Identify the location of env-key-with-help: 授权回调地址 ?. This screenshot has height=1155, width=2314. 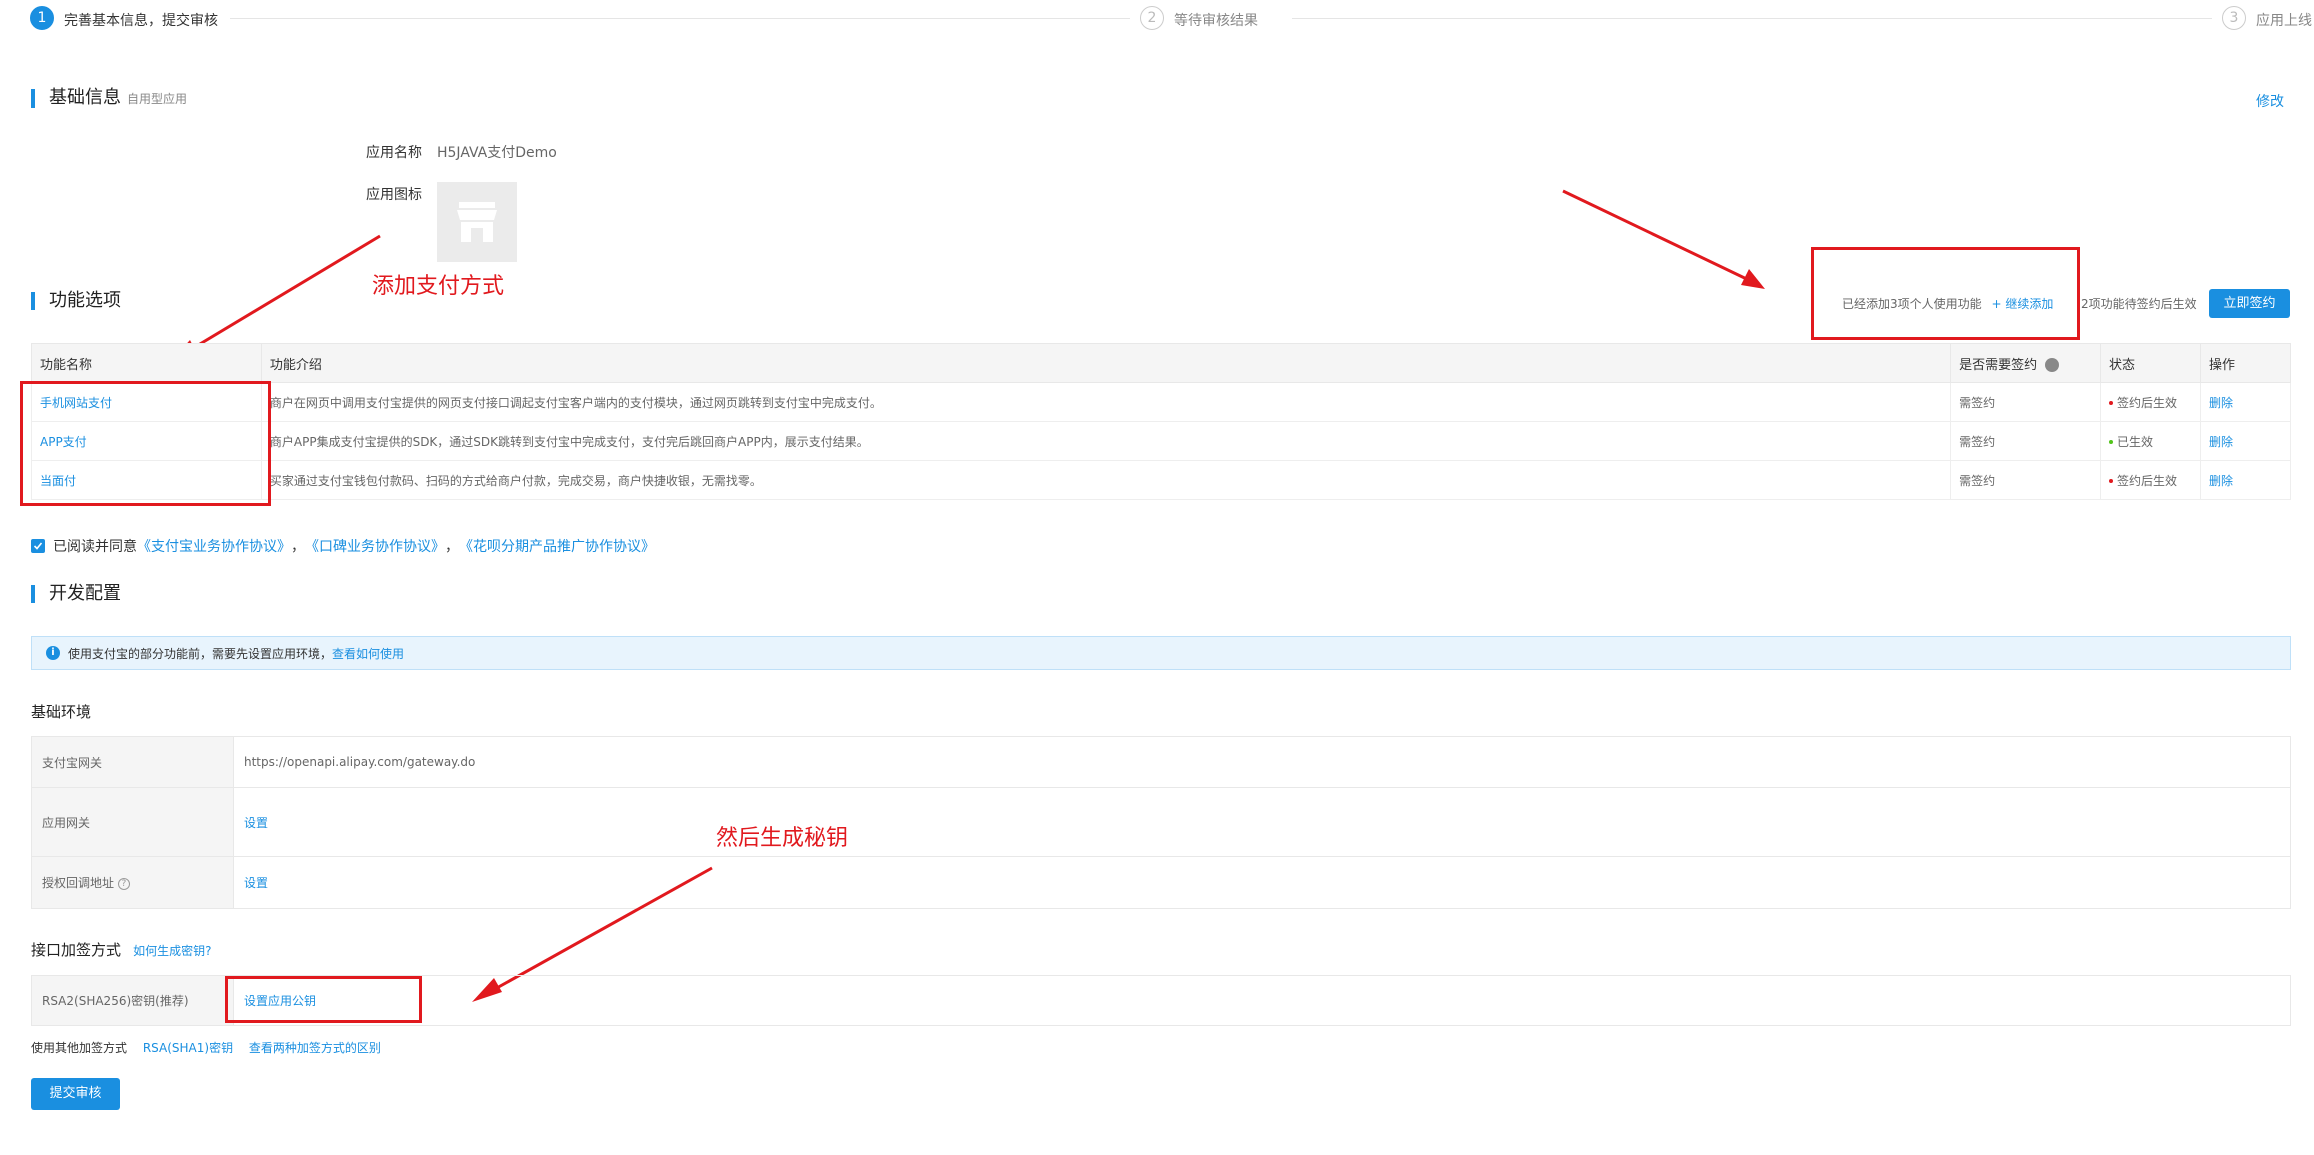
(132, 882).